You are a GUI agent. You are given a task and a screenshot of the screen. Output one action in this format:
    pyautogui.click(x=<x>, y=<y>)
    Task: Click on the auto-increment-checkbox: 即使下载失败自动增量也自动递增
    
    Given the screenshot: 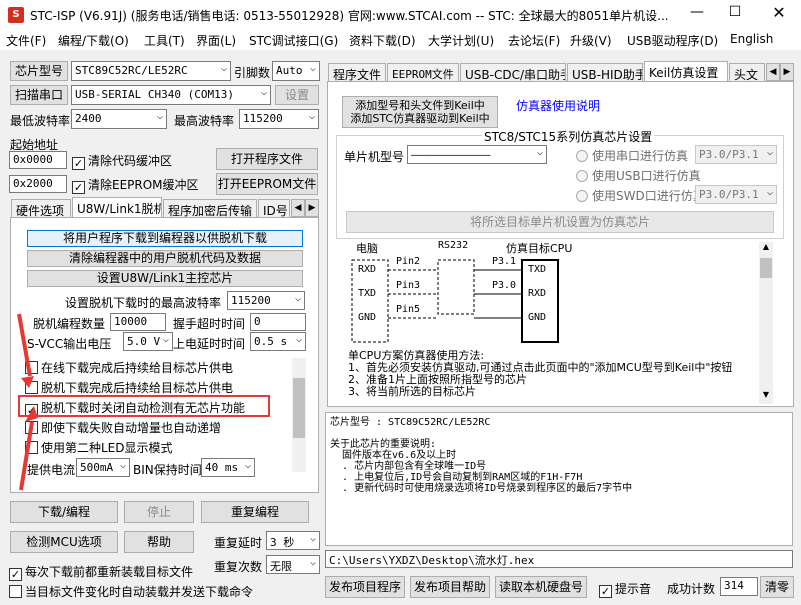 What is the action you would take?
    pyautogui.click(x=123, y=427)
    